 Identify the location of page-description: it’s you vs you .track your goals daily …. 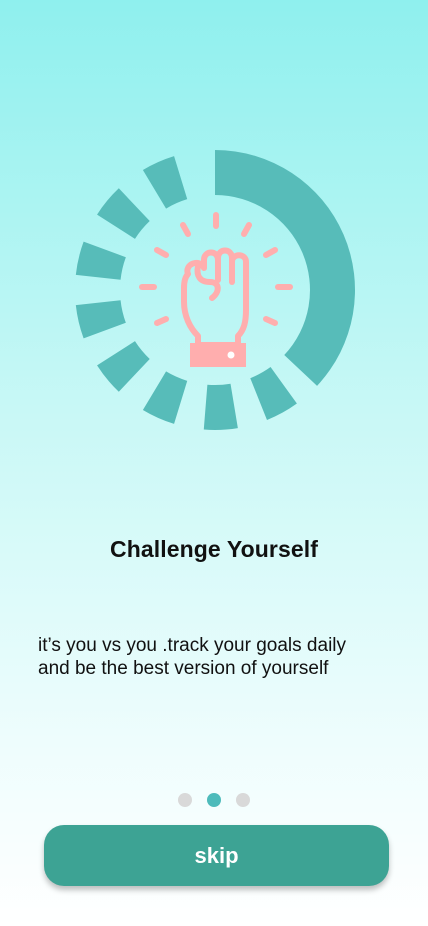
(223, 657).